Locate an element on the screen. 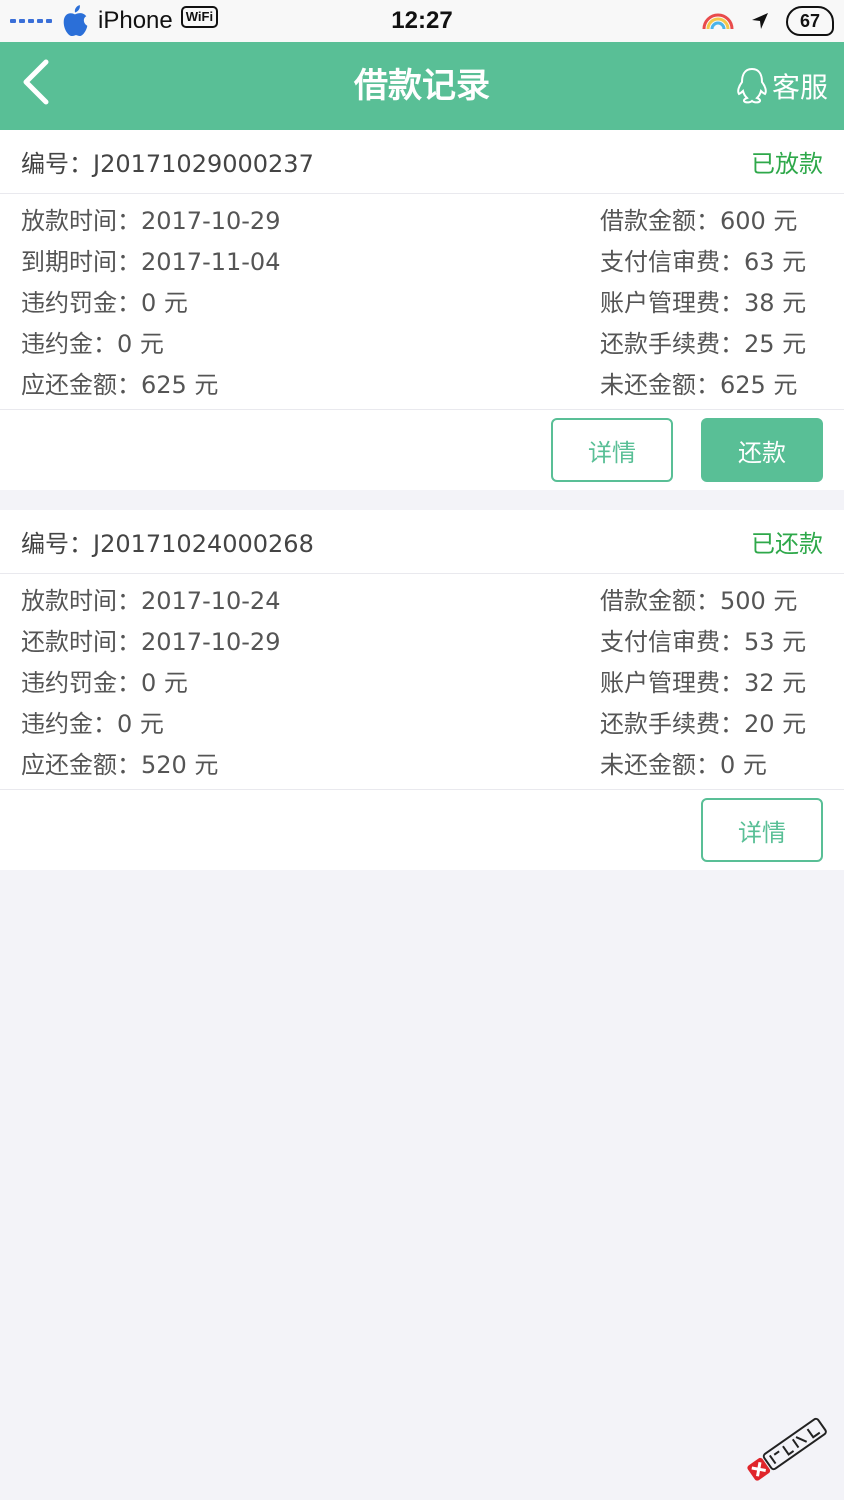  card-header: 编号：J20171024000268 已还款 is located at coordinates (422, 542).